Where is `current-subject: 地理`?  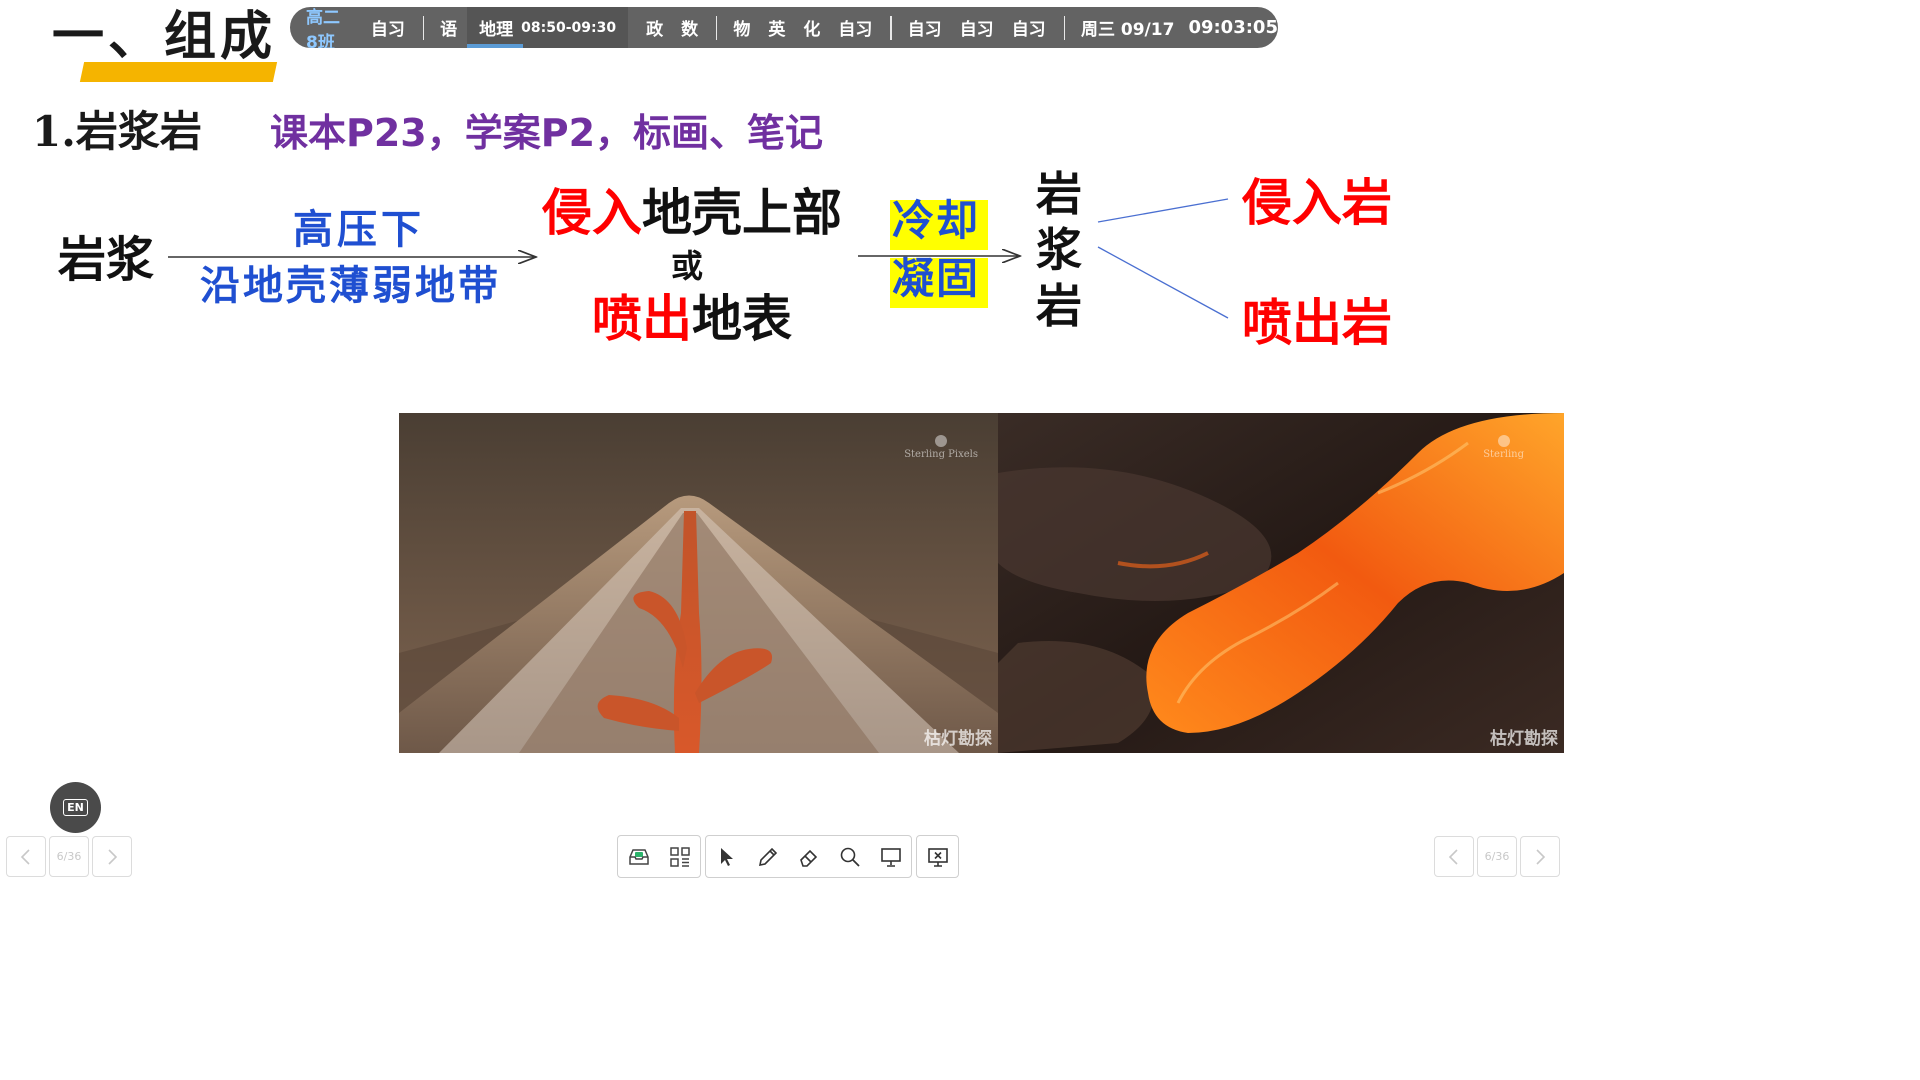
current-subject: 地理 is located at coordinates (496, 30).